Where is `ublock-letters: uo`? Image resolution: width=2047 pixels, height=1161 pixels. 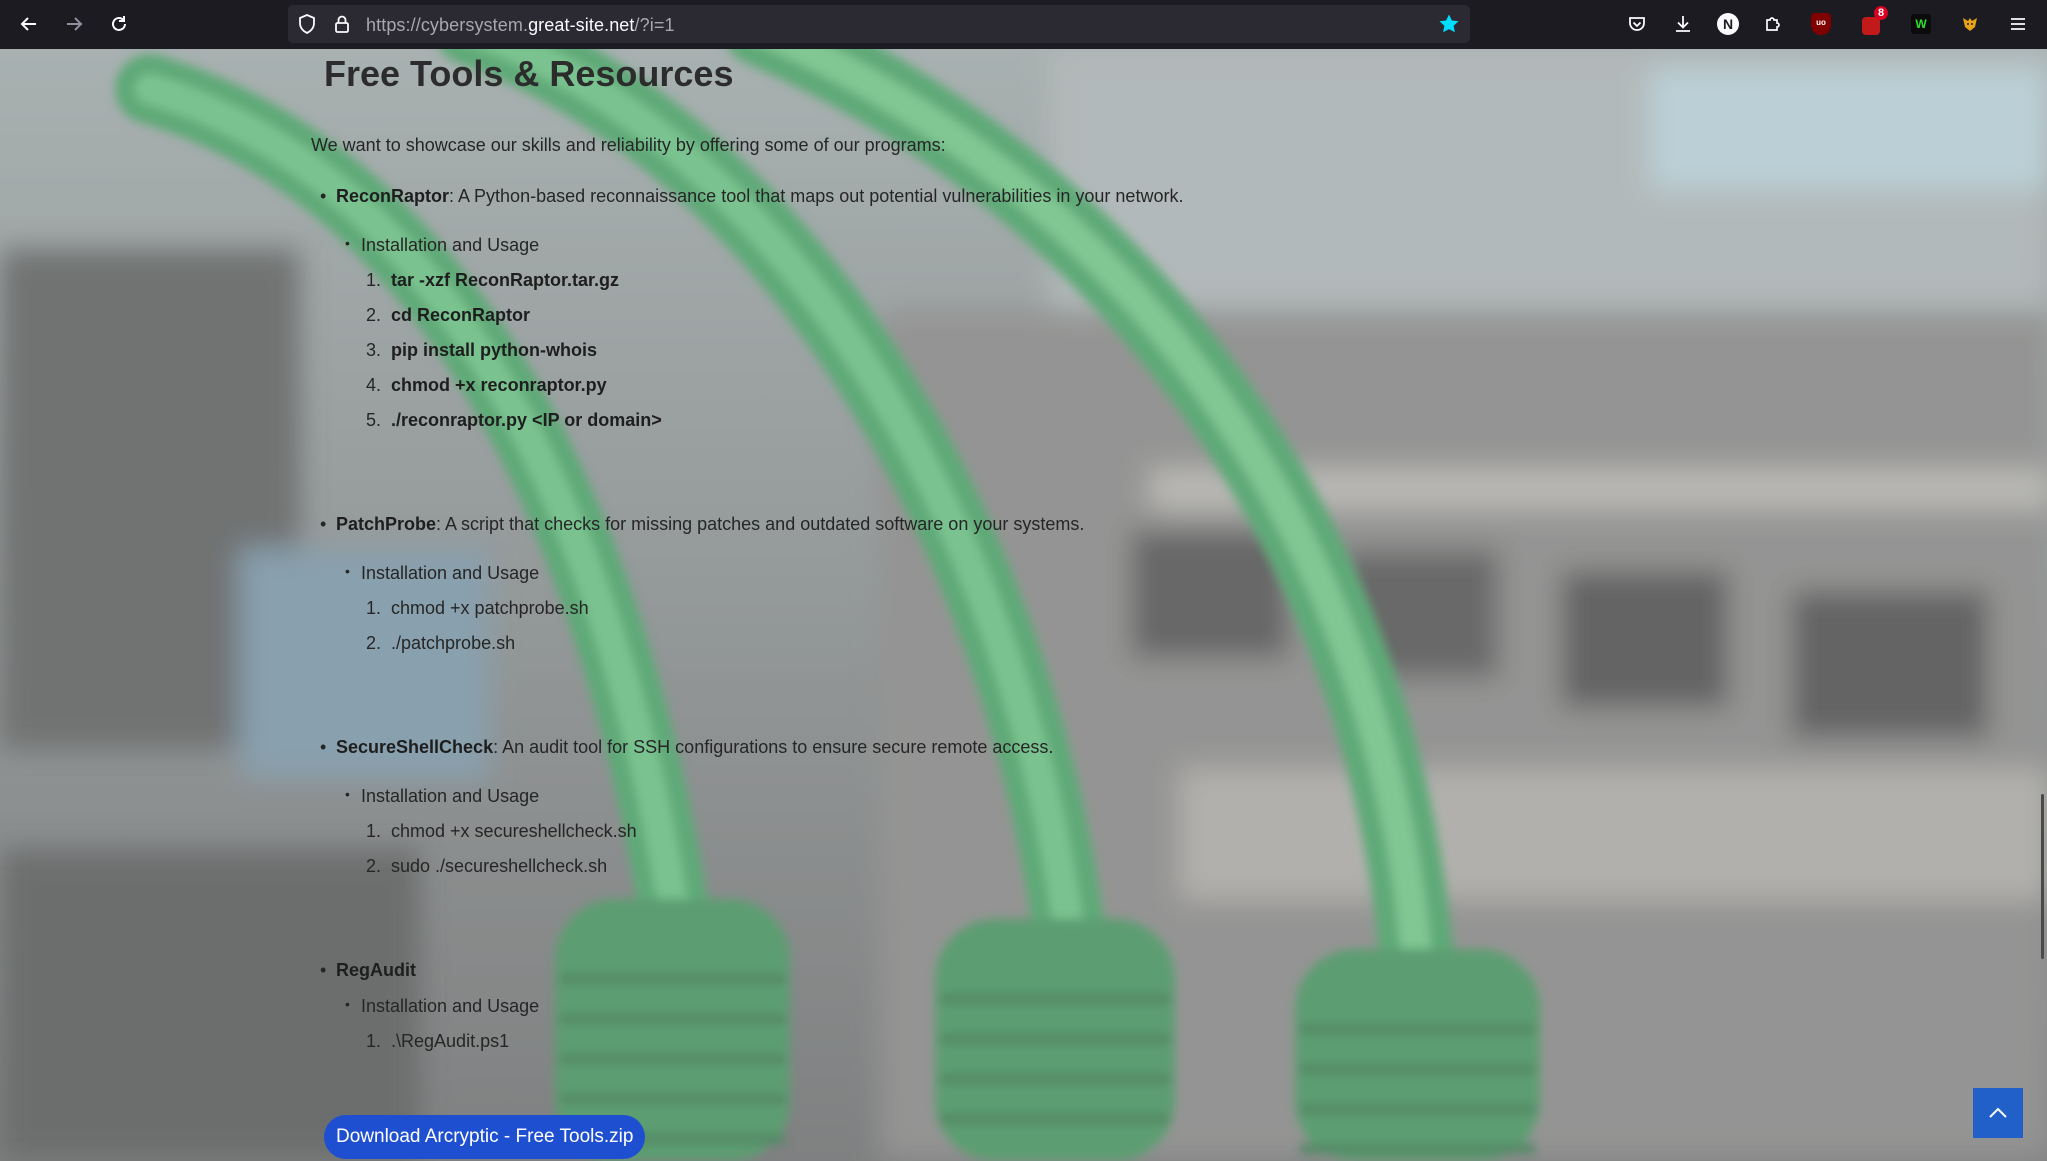 ublock-letters: uo is located at coordinates (1821, 24).